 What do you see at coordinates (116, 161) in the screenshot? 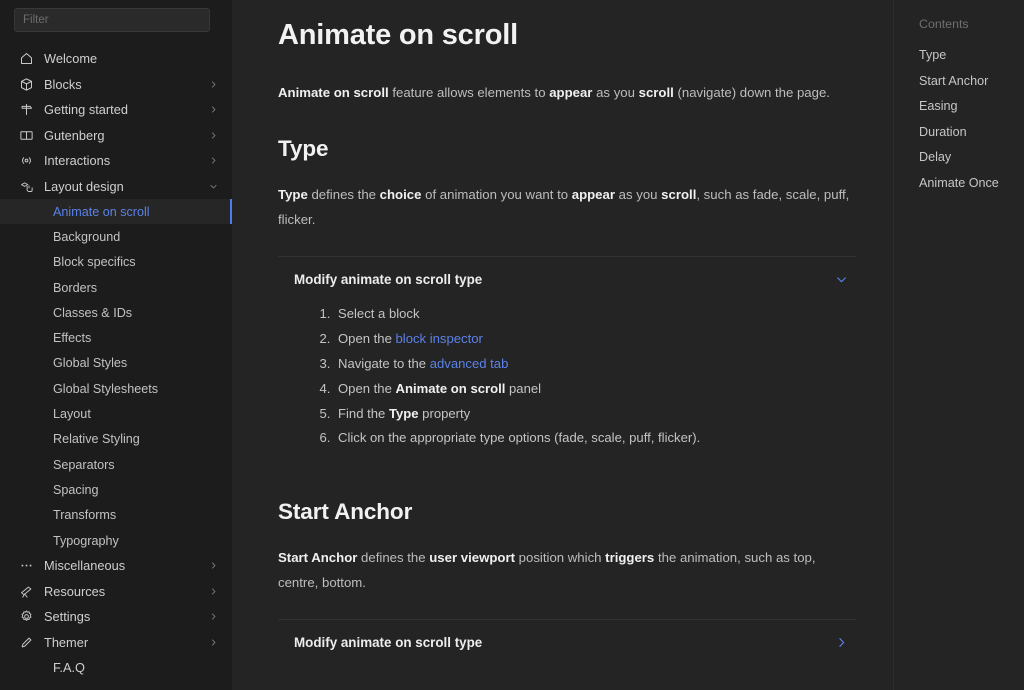
I see `sidebar-item-interactions: Interactions` at bounding box center [116, 161].